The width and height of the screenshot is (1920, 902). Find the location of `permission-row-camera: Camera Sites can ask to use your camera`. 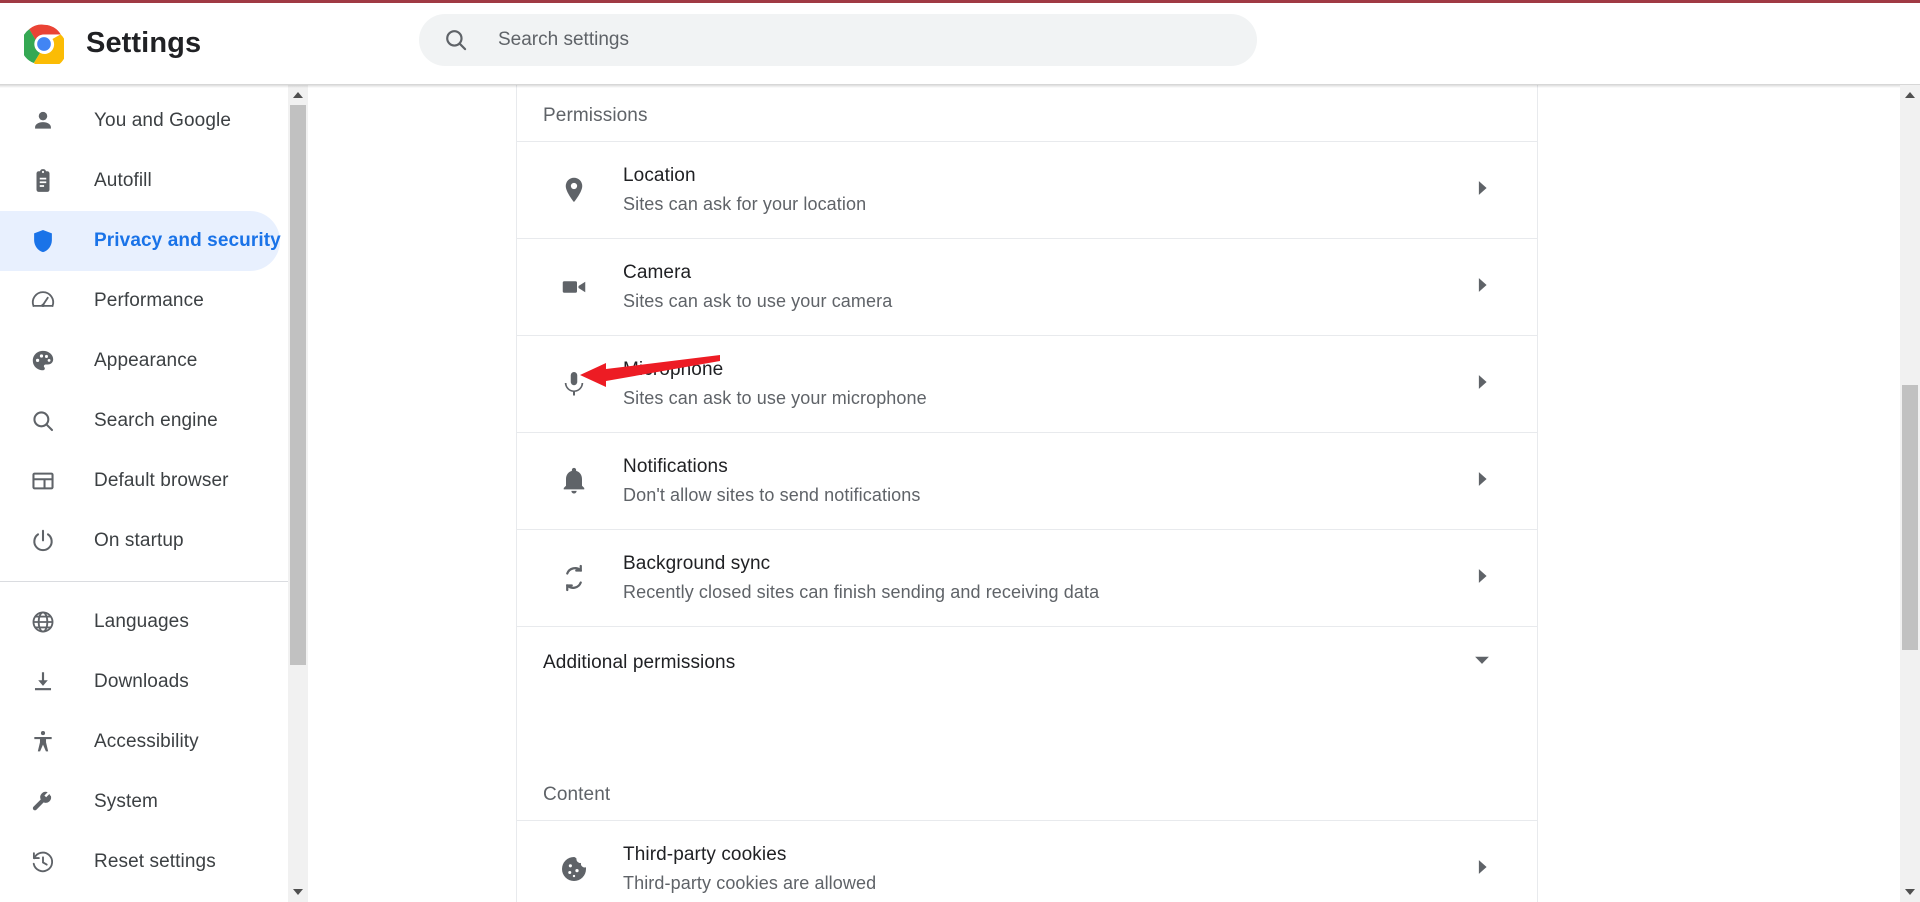

permission-row-camera: Camera Sites can ask to use your camera is located at coordinates (1027, 286).